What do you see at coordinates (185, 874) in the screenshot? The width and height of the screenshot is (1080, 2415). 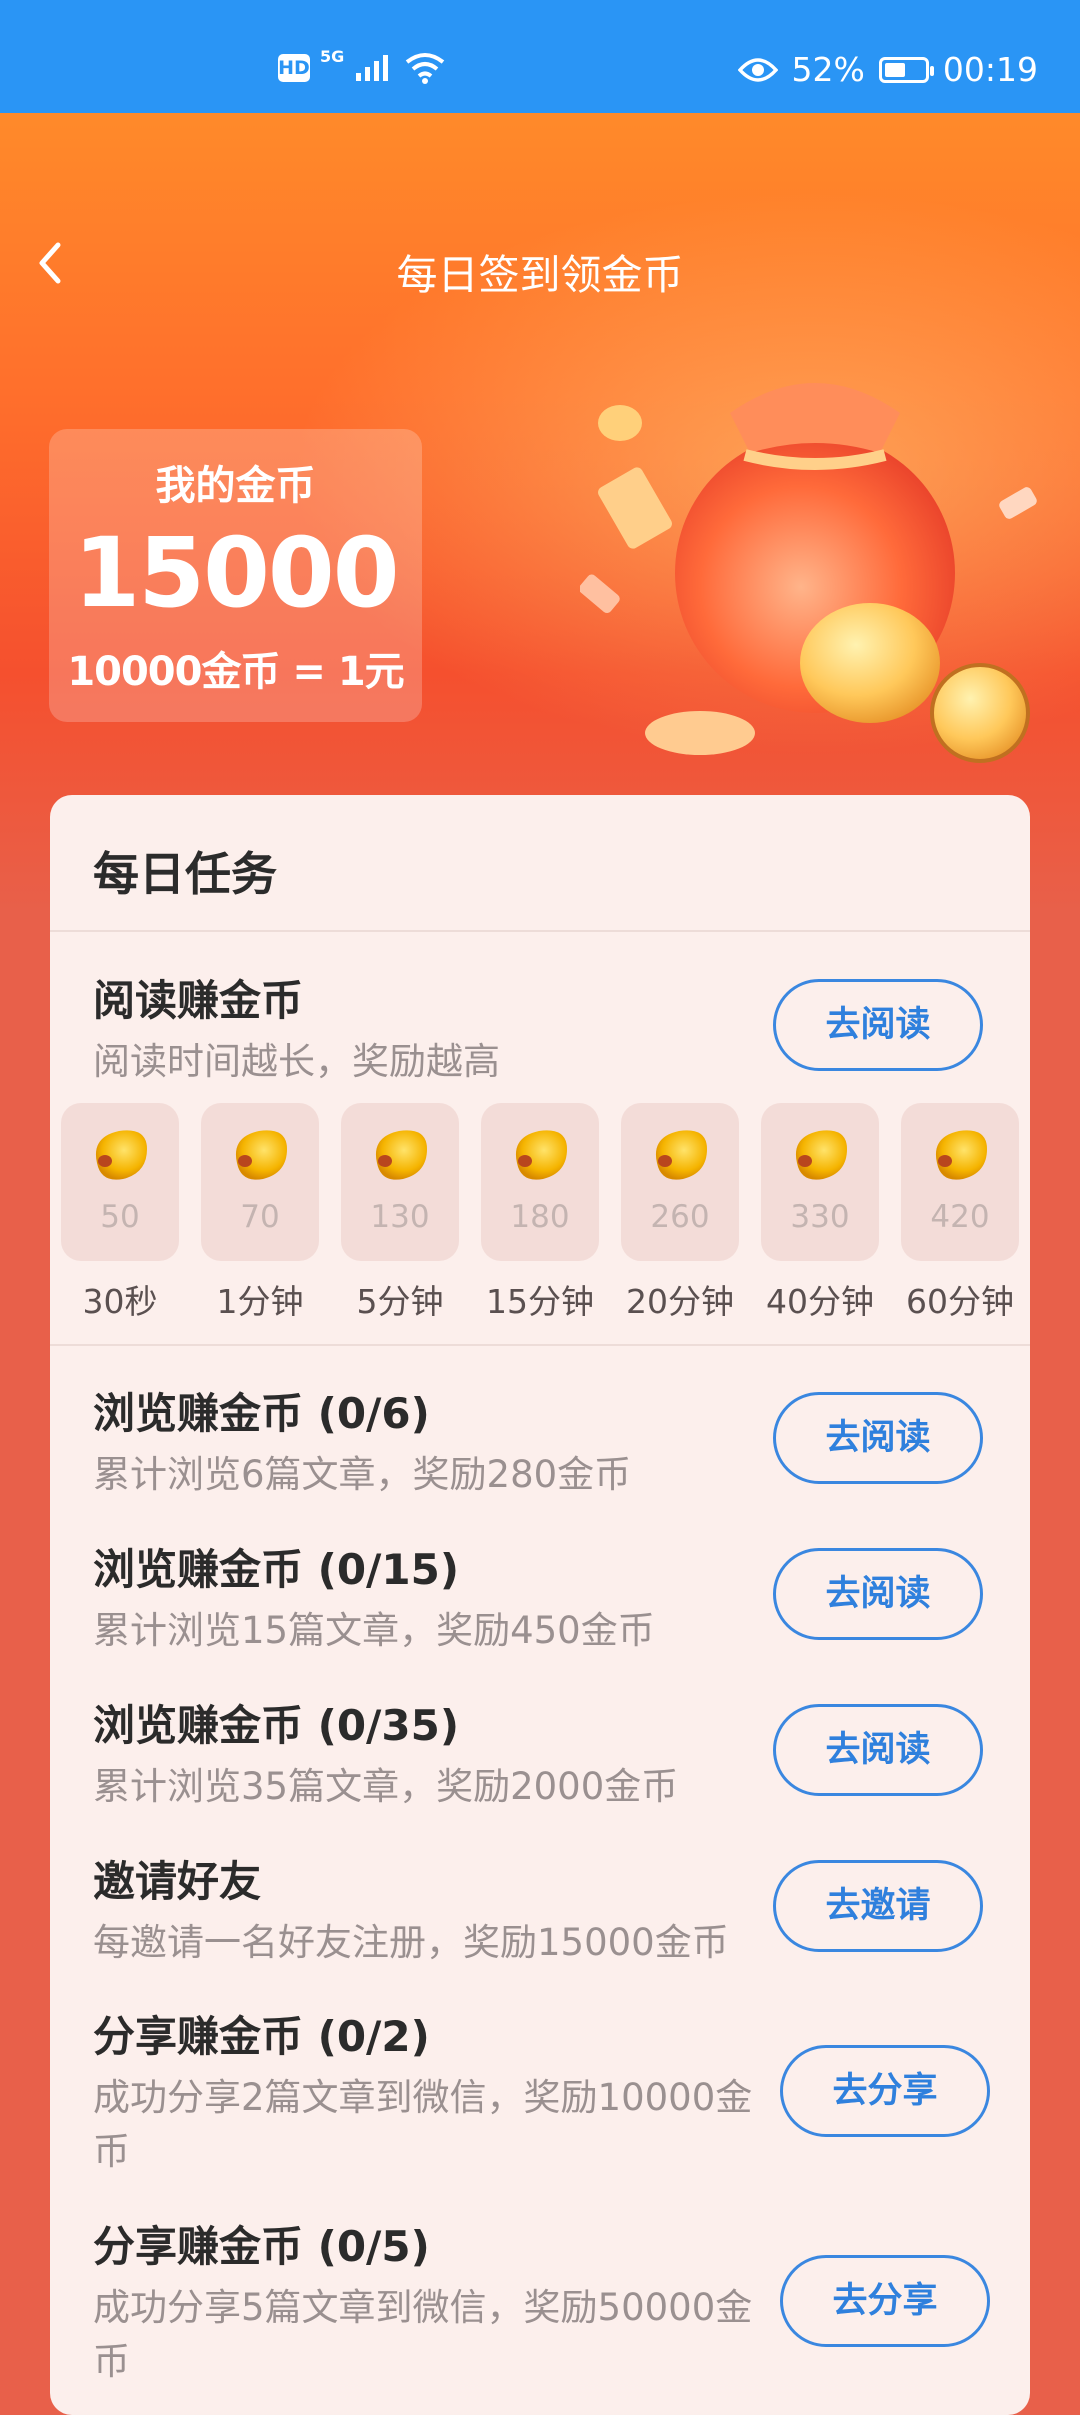 I see `panel-title: 每日任务` at bounding box center [185, 874].